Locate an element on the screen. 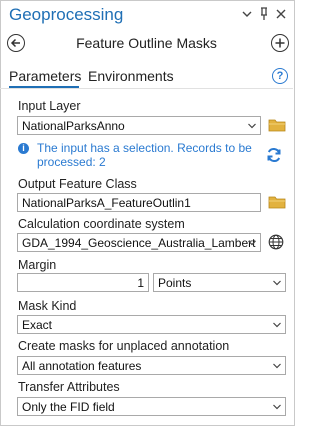 The width and height of the screenshot is (320, 426). info-icon: i is located at coordinates (23, 148).